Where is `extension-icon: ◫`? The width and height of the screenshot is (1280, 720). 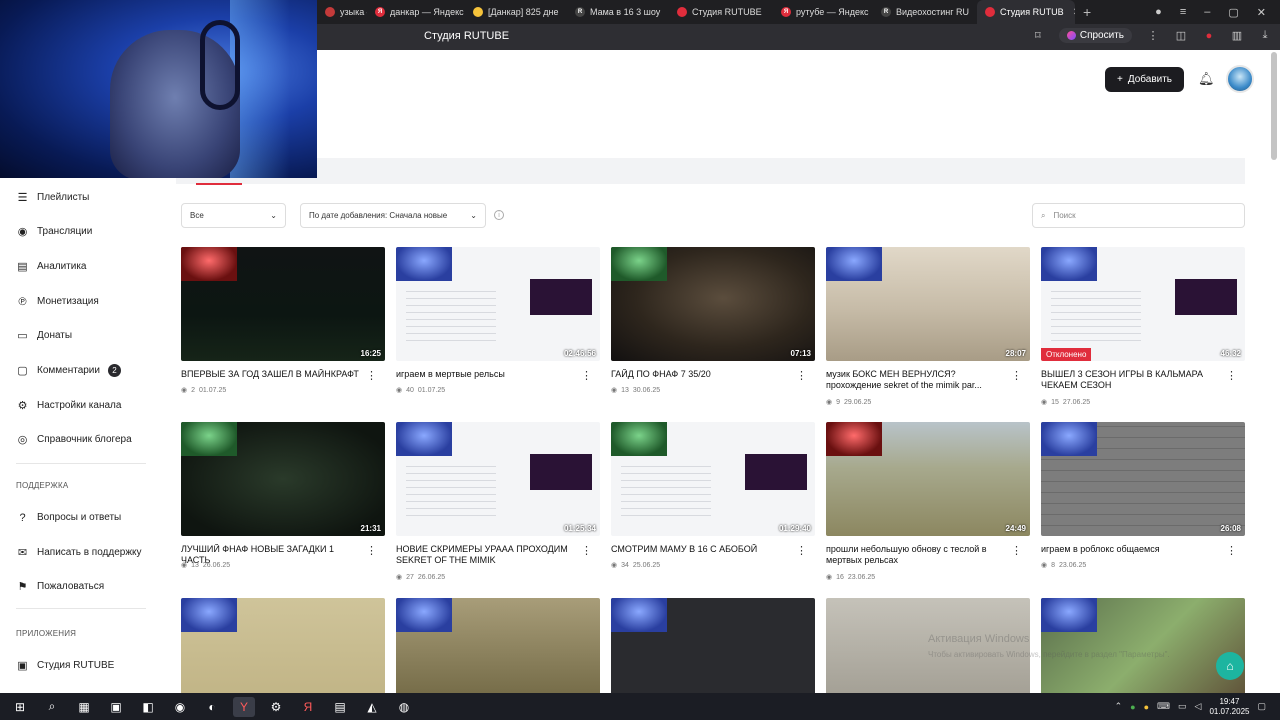
extension-icon: ◫ is located at coordinates (1181, 36).